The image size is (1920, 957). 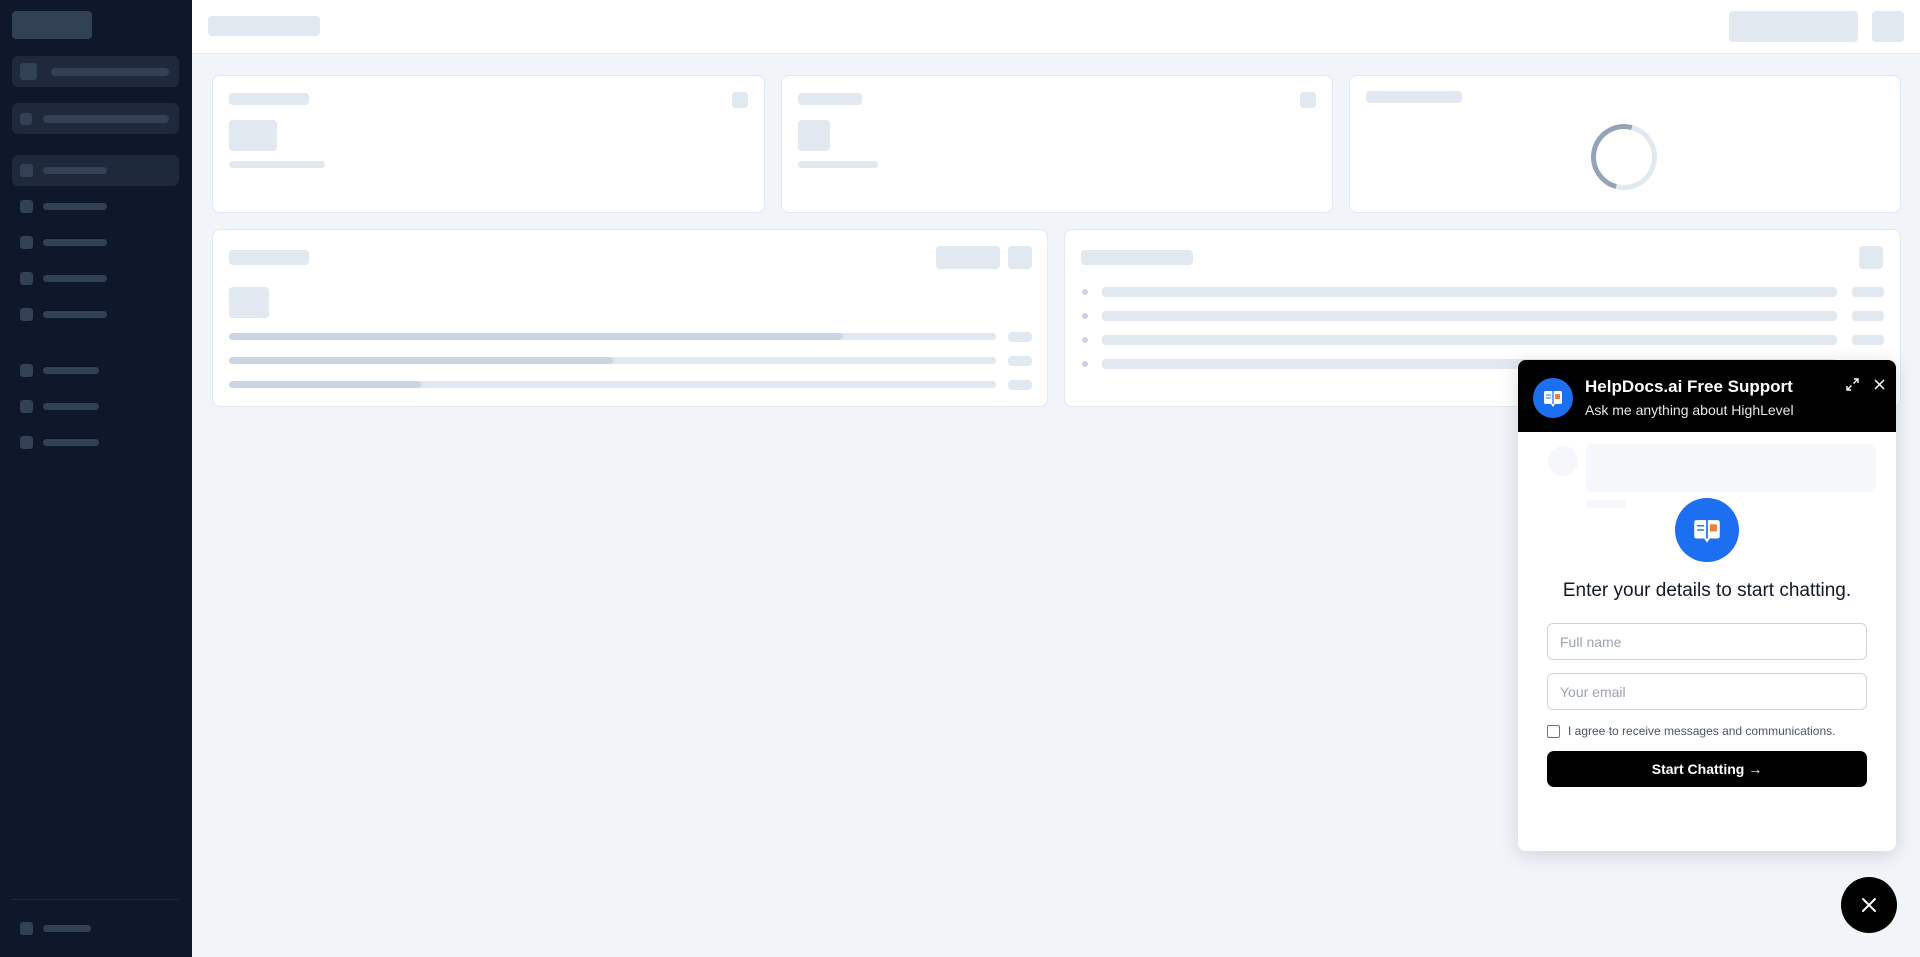 I want to click on full-name-input, so click(x=1707, y=641).